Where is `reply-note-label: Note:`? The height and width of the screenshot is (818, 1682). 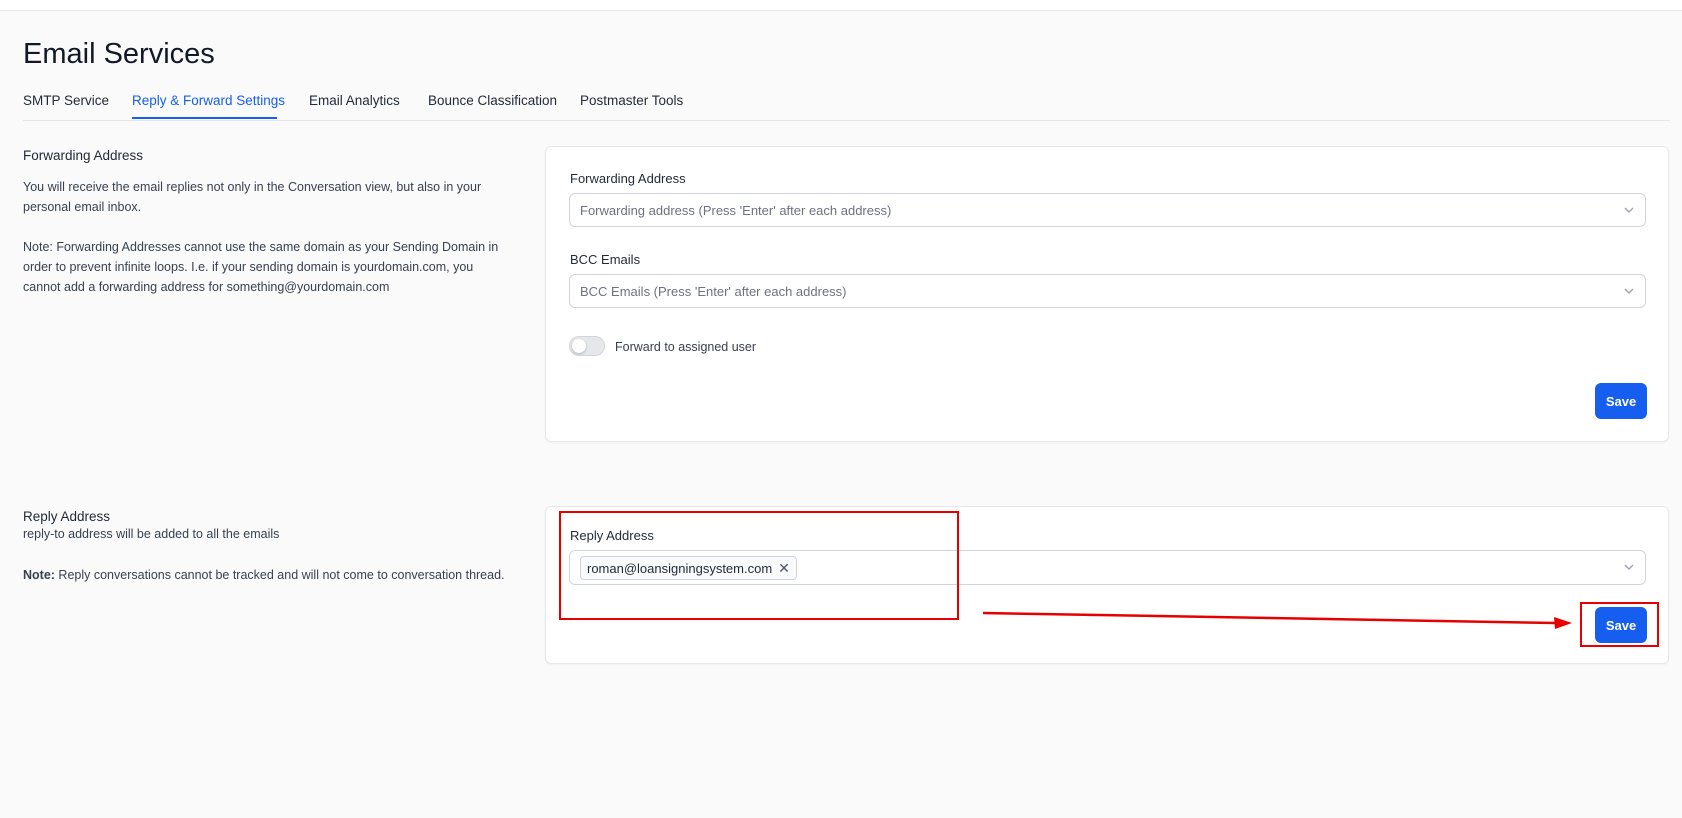
reply-note-label: Note: is located at coordinates (39, 575).